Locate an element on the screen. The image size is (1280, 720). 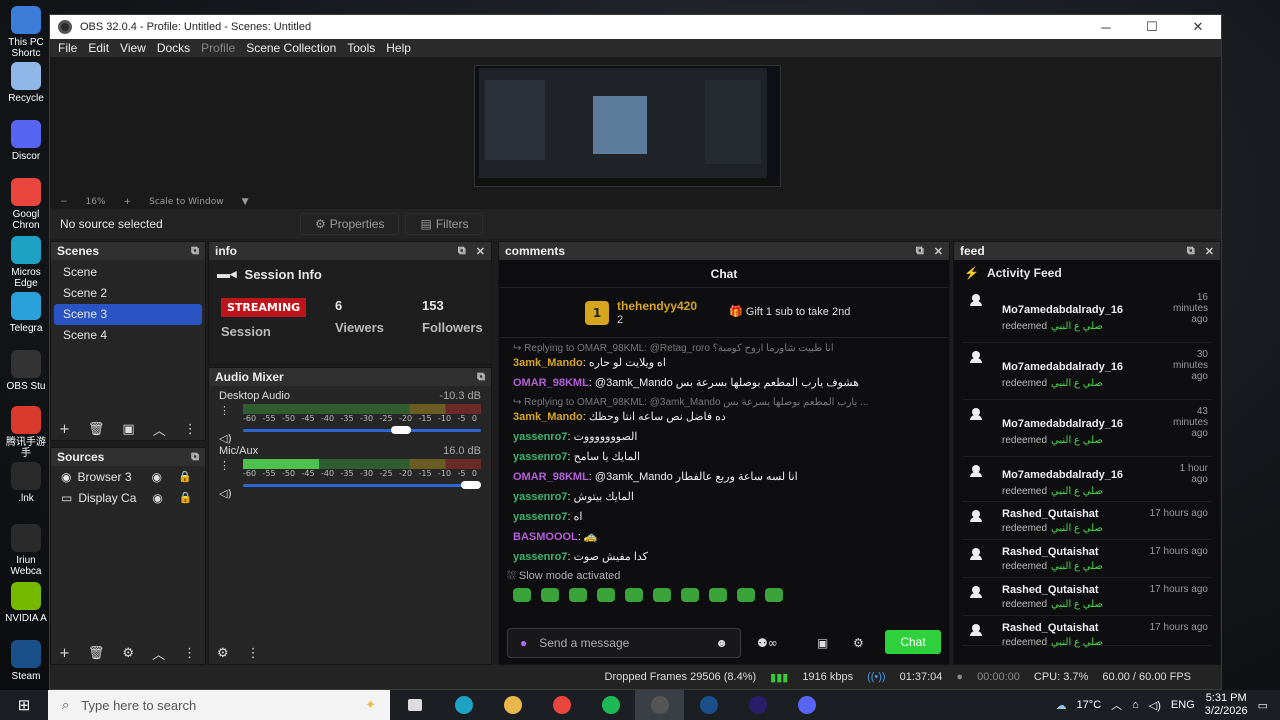
chat-settings-icon: ⚙ is located at coordinates (858, 643).